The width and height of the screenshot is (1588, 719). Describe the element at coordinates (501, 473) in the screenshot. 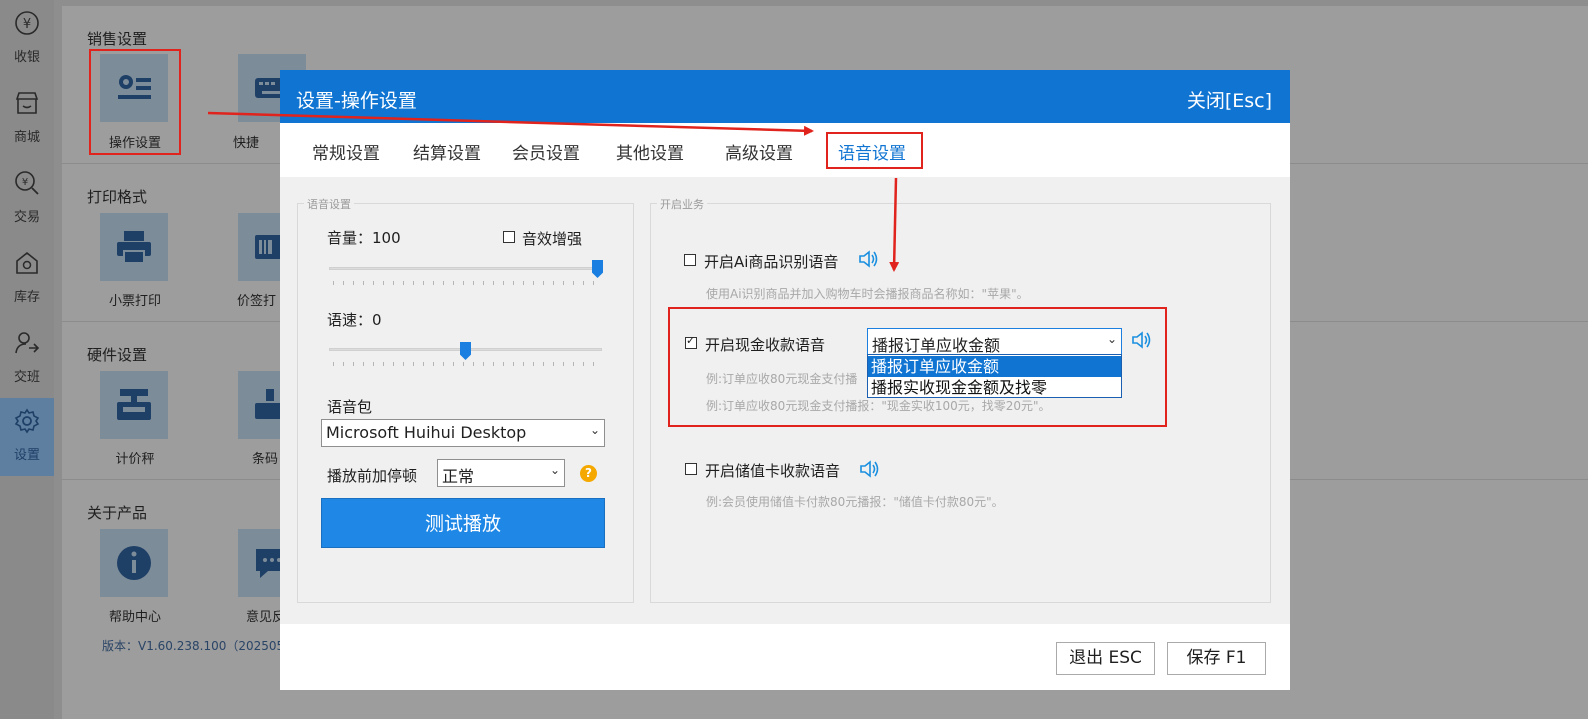

I see `pause-select: 正常 ⌄` at that location.